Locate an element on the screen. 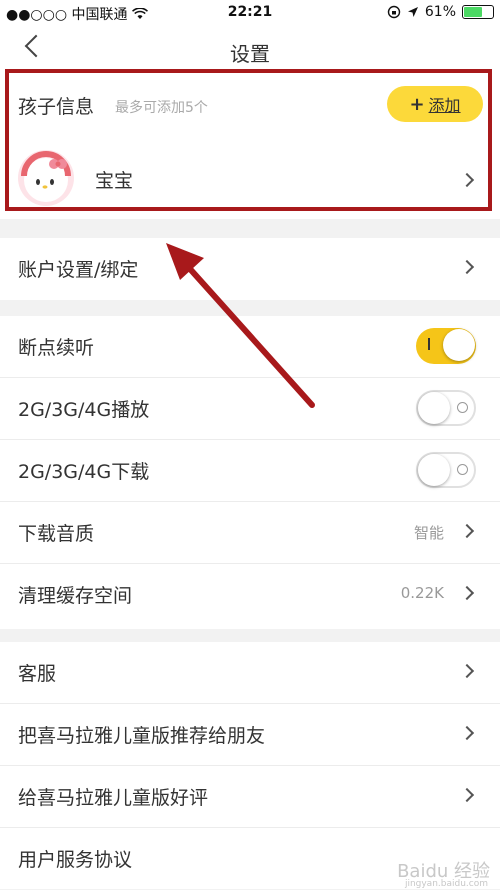 The image size is (500, 890). annotation-arrow is located at coordinates (240, 325).